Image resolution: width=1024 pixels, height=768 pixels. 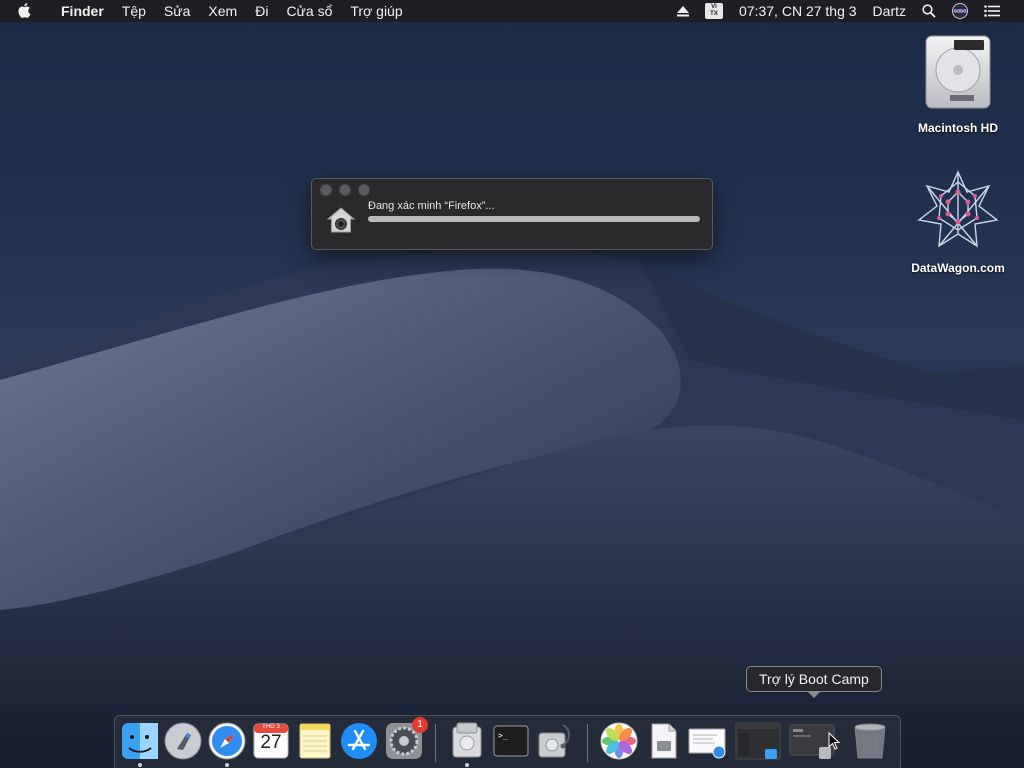 What do you see at coordinates (992, 11) in the screenshot?
I see `notification-center-icon` at bounding box center [992, 11].